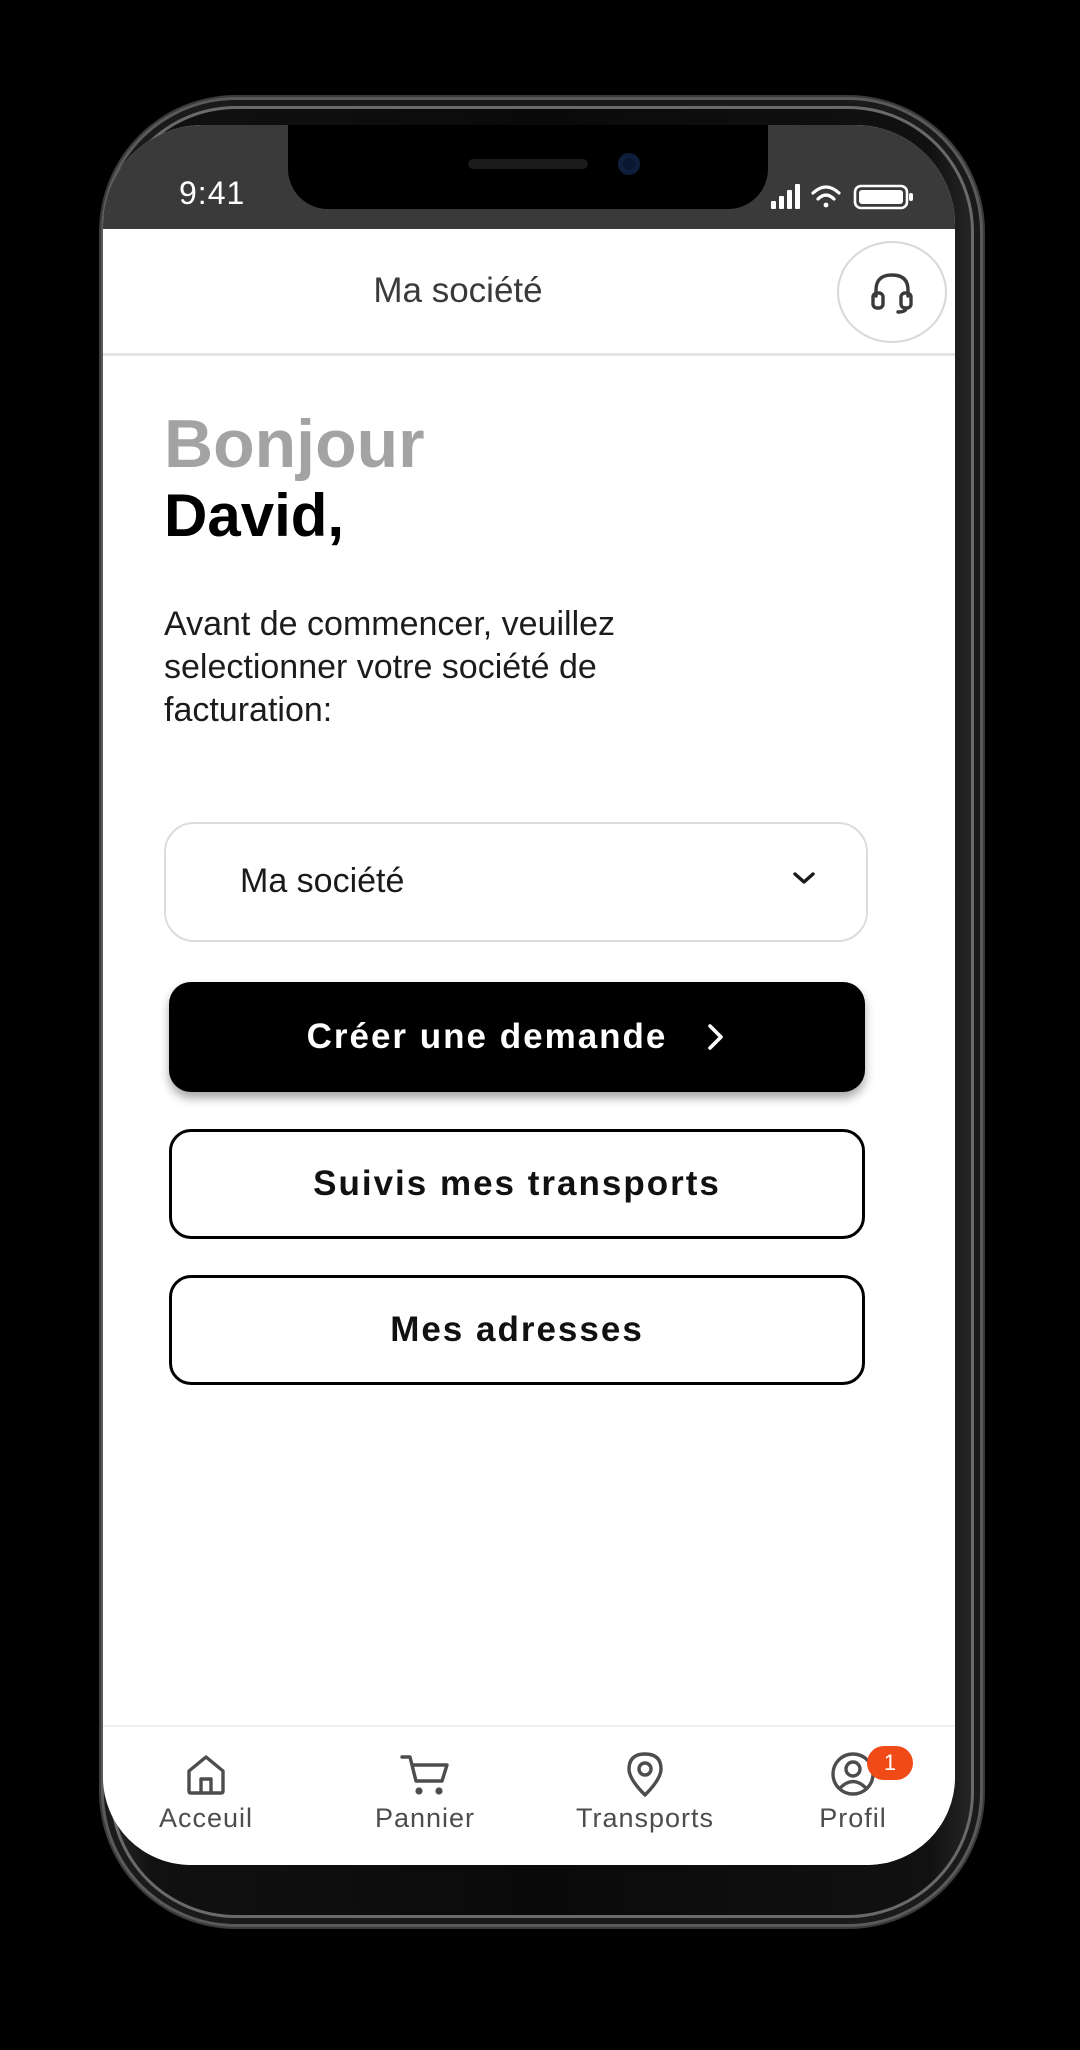 This screenshot has width=1080, height=2050. Describe the element at coordinates (645, 1818) in the screenshot. I see `nav-label-transports: Transports` at that location.